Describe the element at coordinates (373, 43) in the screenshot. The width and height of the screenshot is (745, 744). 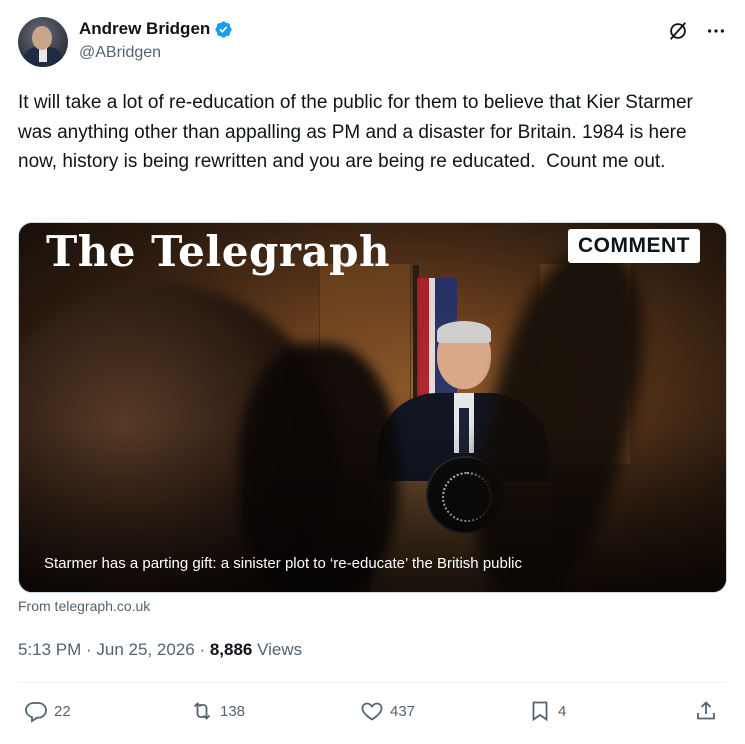
I see `tweet-header: Andrew Bridgen @ABridgen` at that location.